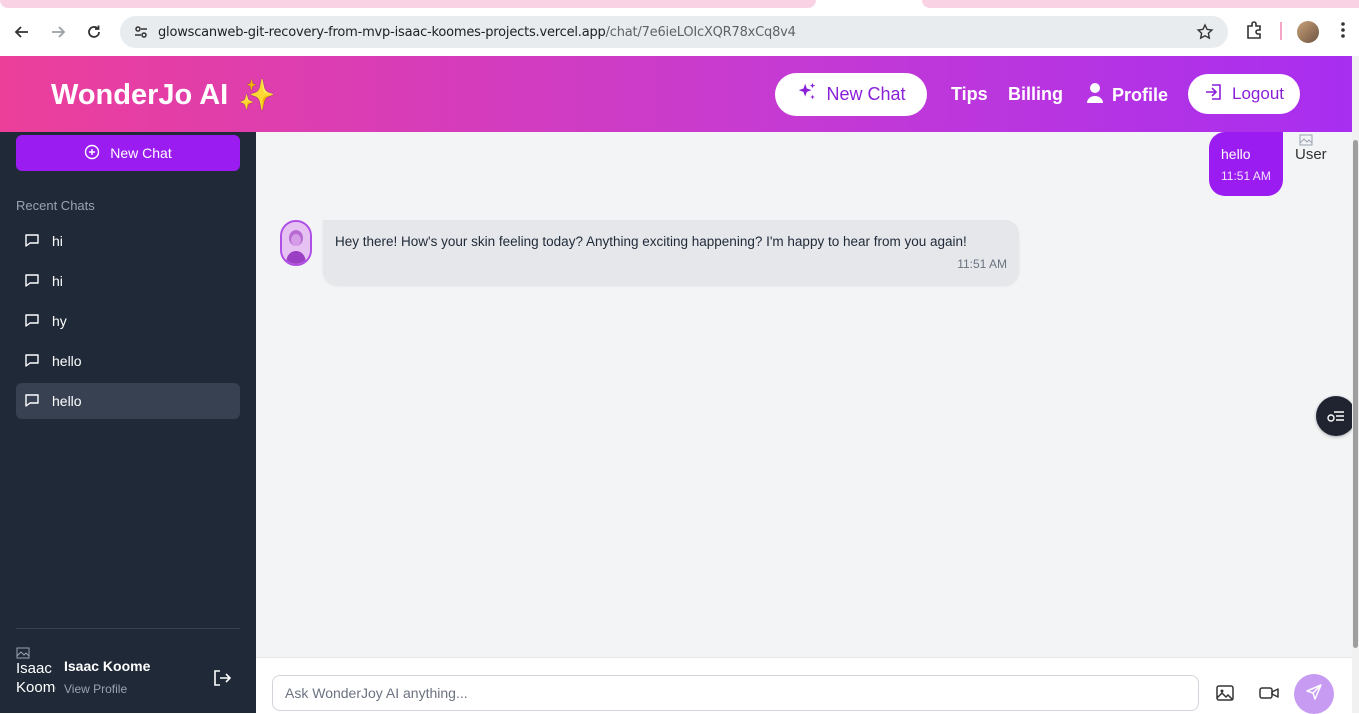 Image resolution: width=1359 pixels, height=714 pixels. I want to click on user-name: Isaac Koome, so click(107, 666).